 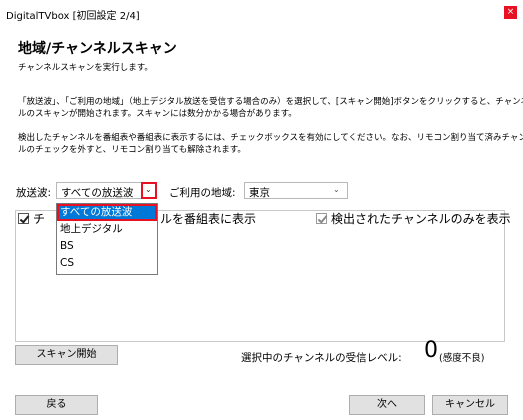 I want to click on signal-status: (感度不良), so click(x=462, y=358).